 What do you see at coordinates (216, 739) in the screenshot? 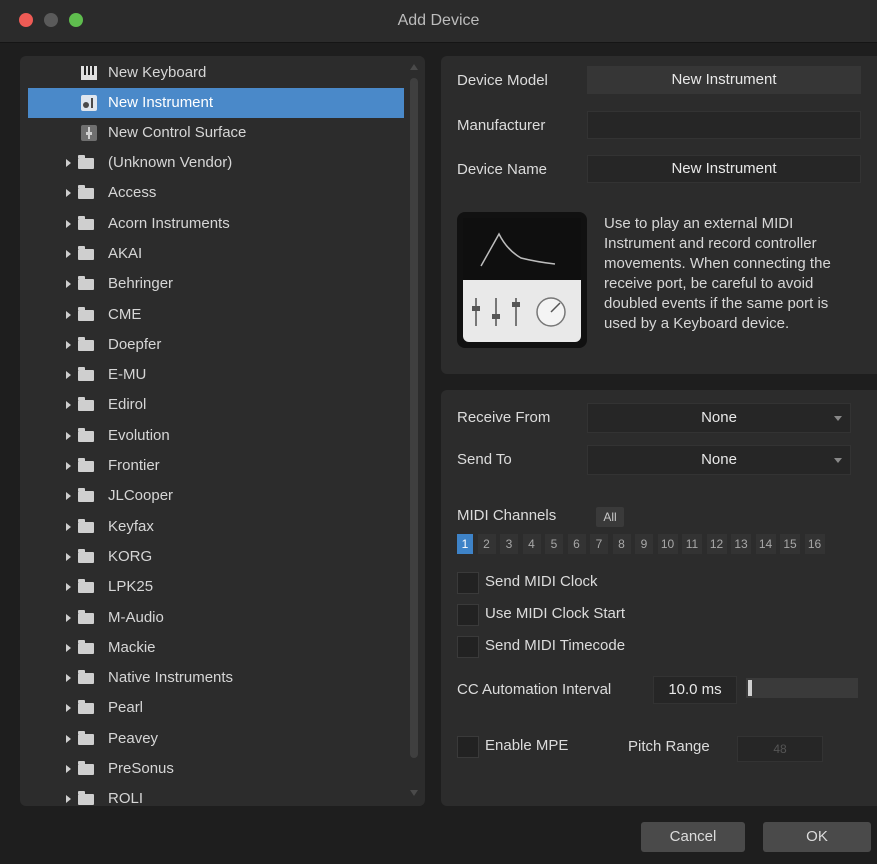
I see `tree-item-vendor-folder: Peavey` at bounding box center [216, 739].